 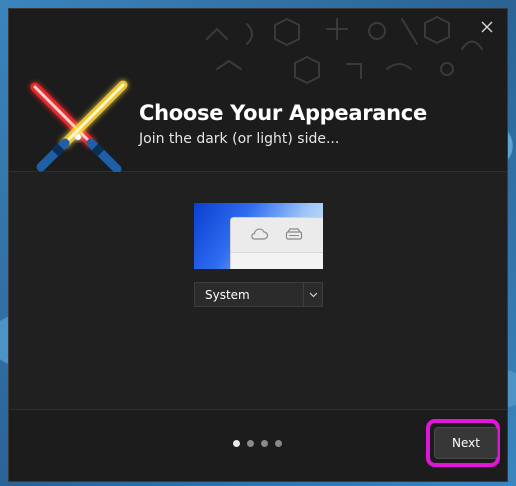 I want to click on drive-icon, so click(x=294, y=234).